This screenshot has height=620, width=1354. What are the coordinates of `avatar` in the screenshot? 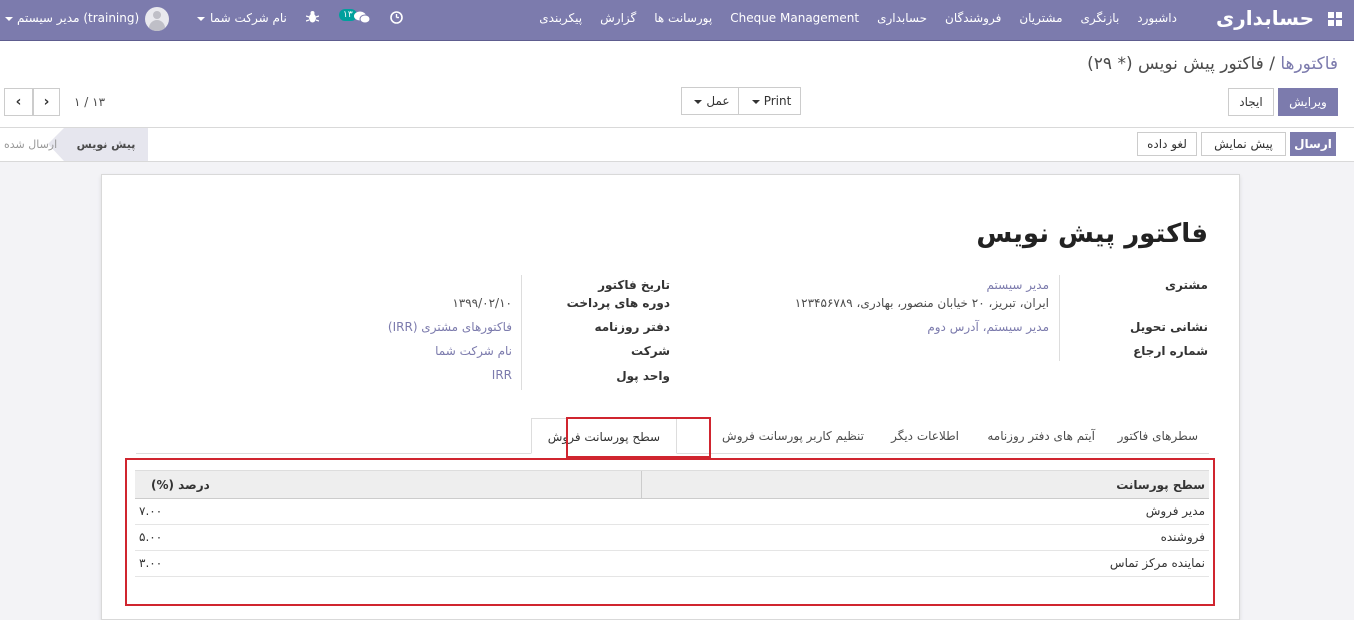 It's located at (157, 19).